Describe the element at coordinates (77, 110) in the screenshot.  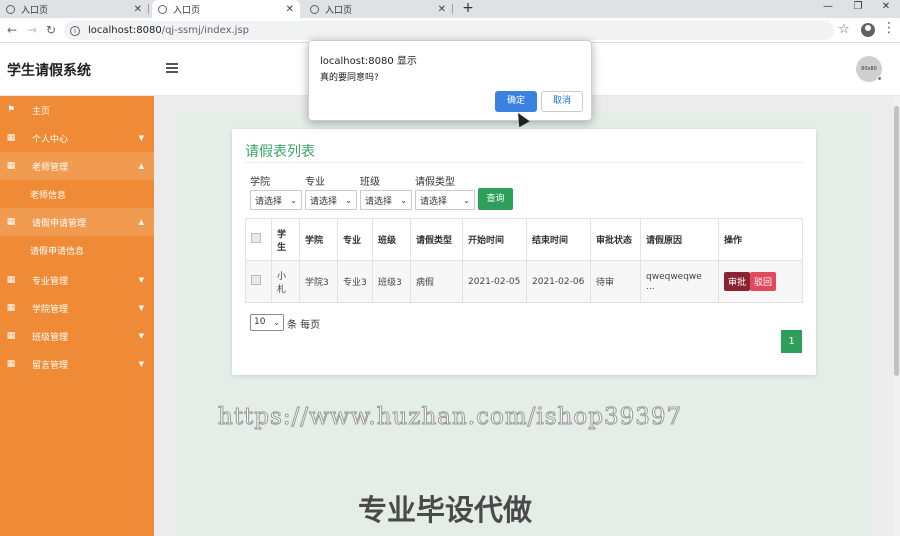
I see `sidebar-item-home: ⚑ 主页` at that location.